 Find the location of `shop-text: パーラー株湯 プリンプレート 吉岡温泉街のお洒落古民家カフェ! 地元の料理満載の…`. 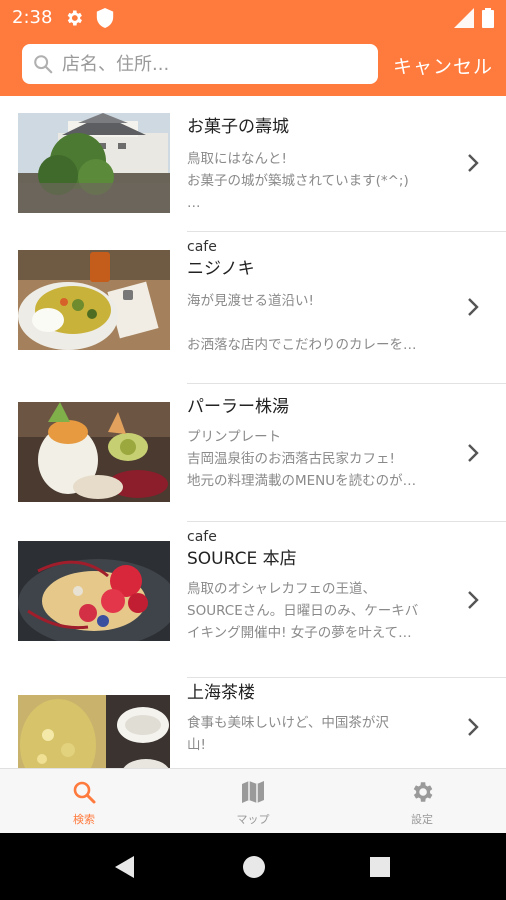

shop-text: パーラー株湯 プリンプレート 吉岡温泉街のお洒落古民家カフェ! 地元の料理満載の… is located at coordinates (317, 443).